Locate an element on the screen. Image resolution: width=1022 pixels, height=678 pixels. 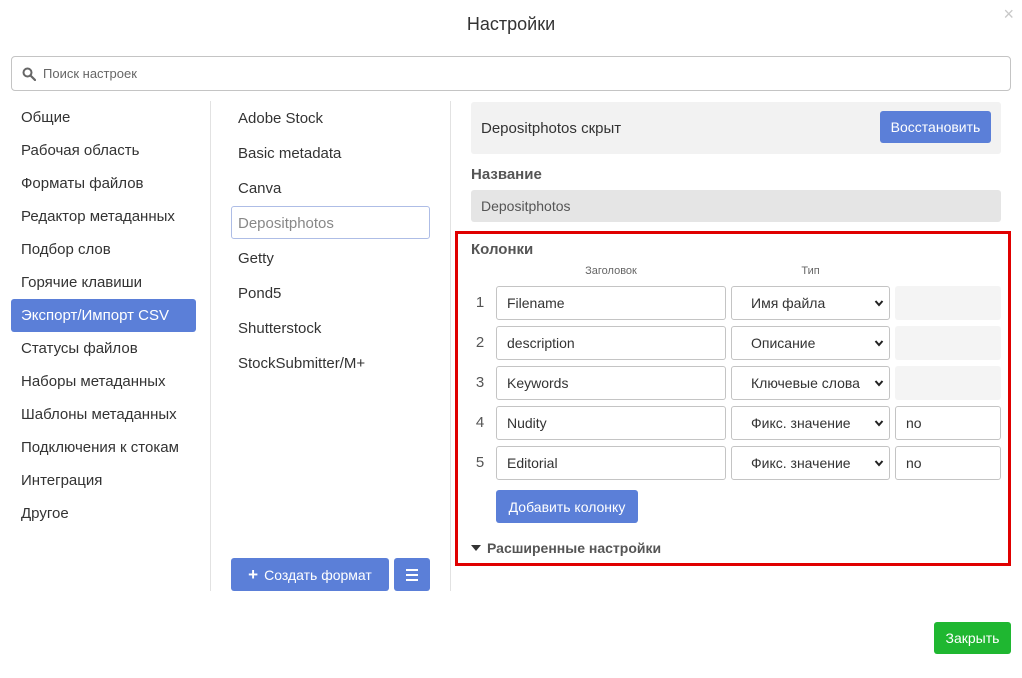
search-bar is located at coordinates (511, 73).